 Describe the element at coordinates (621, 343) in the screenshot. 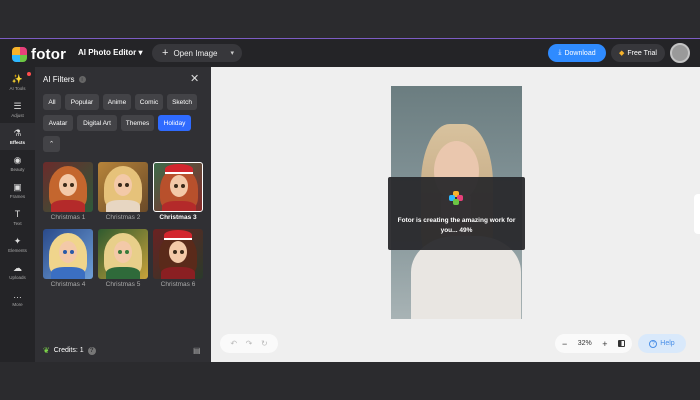

I see `compare-icon` at that location.